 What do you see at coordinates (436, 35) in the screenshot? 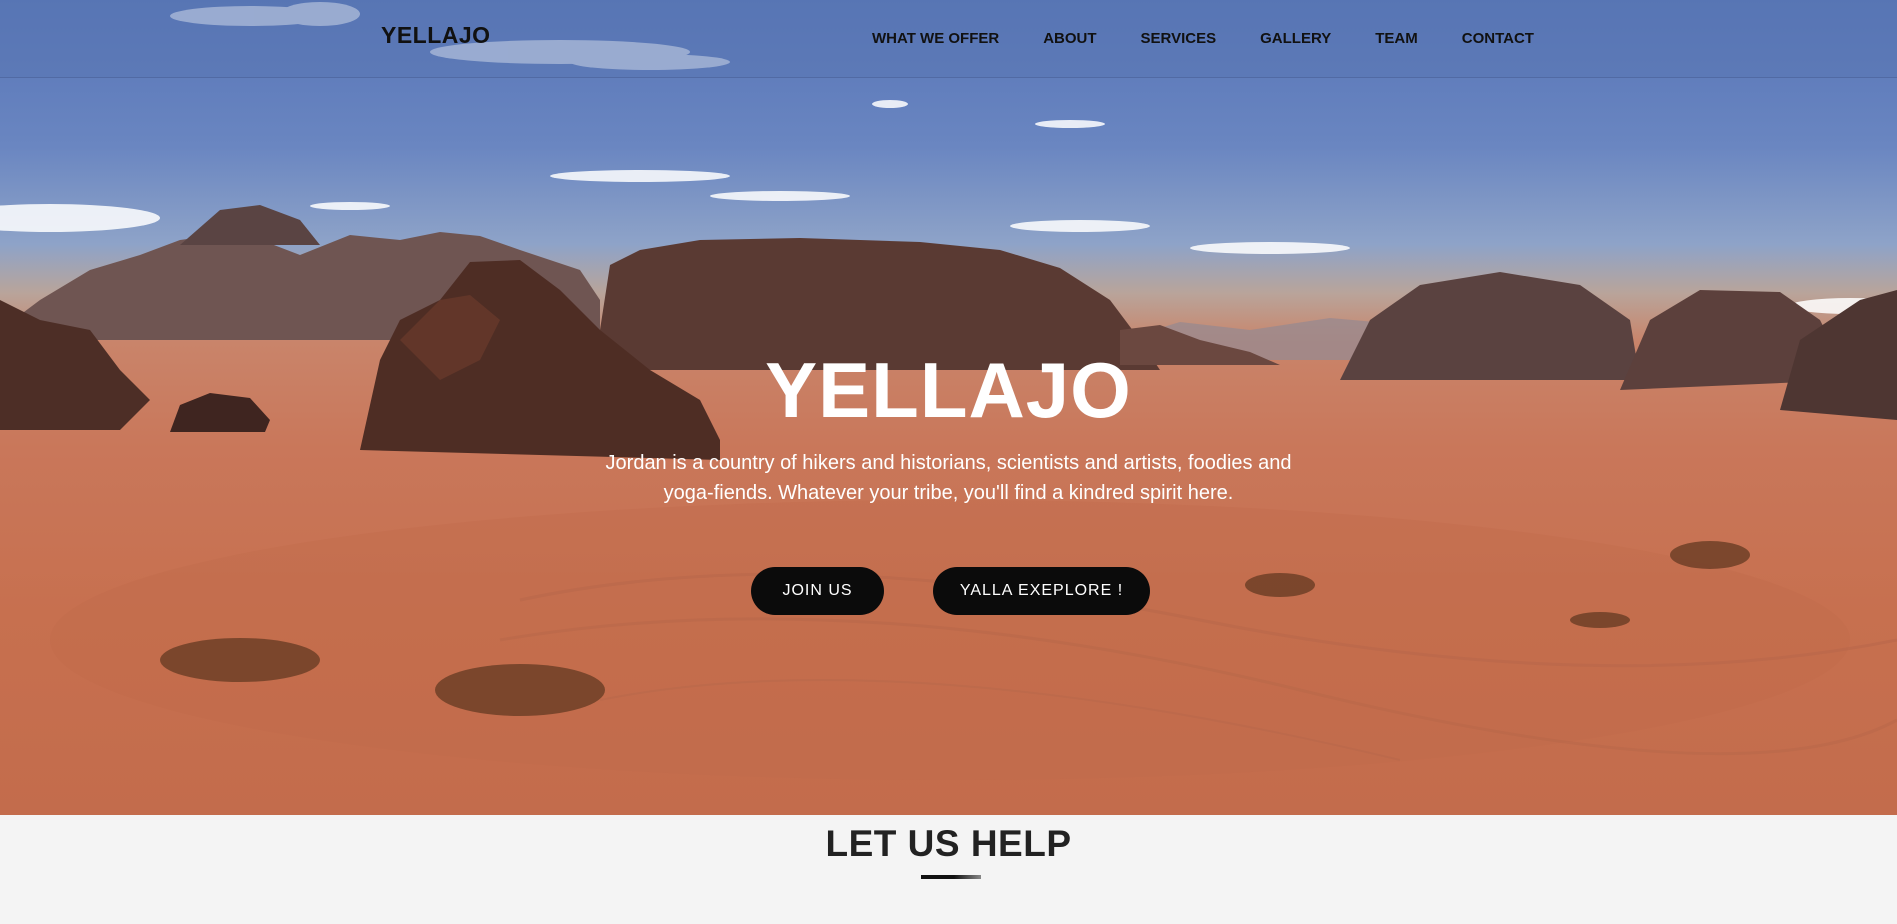
I see `brand-logo: YELLAJO` at bounding box center [436, 35].